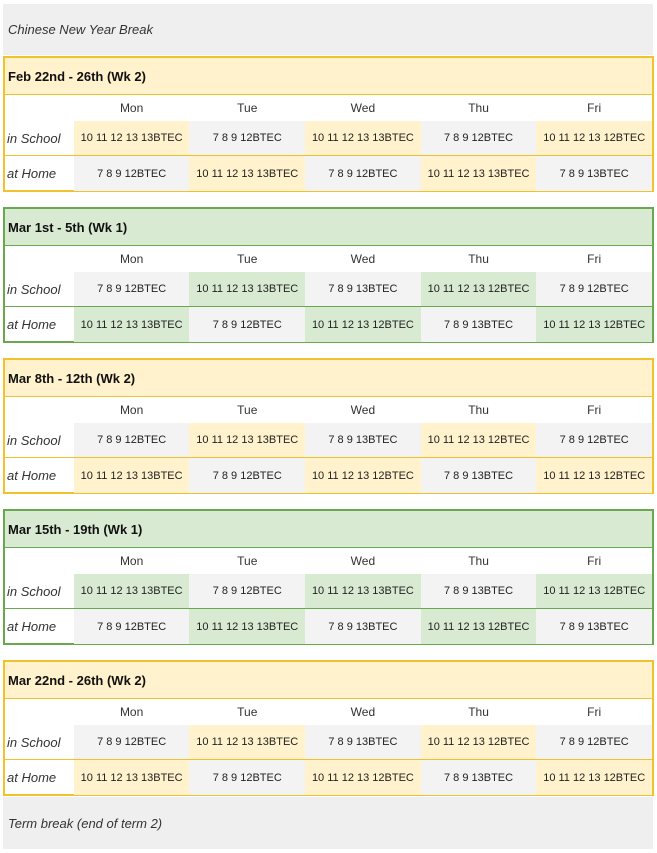  What do you see at coordinates (81, 29) in the screenshot?
I see `note-text: Chinese New Year Break` at bounding box center [81, 29].